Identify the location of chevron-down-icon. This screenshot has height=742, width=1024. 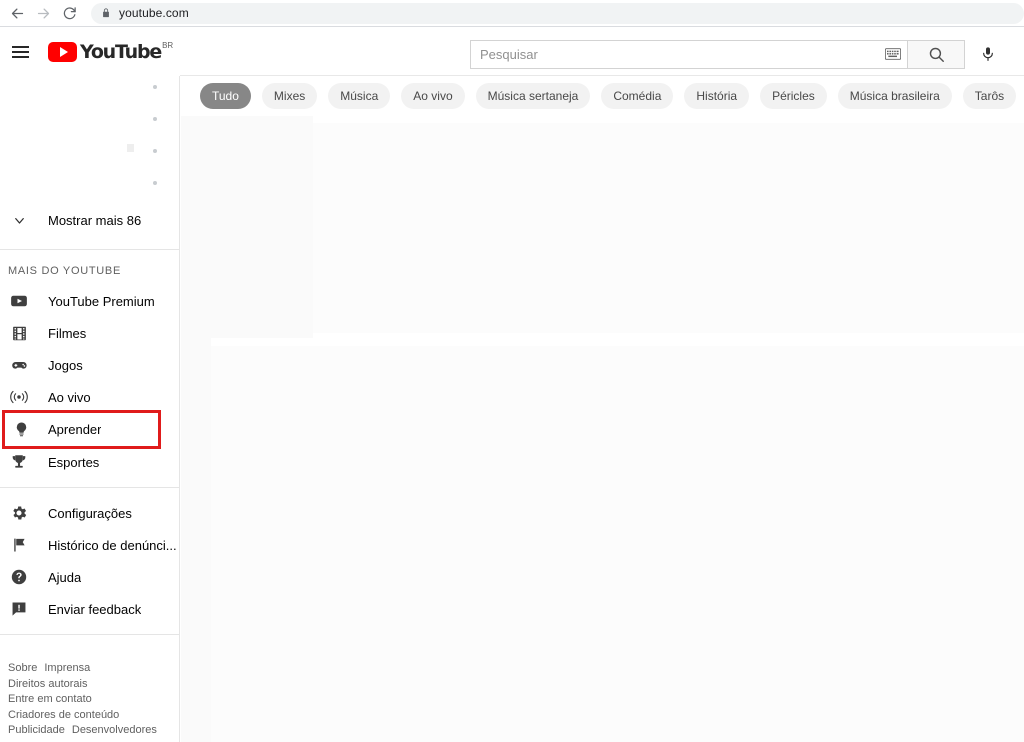
(19, 220).